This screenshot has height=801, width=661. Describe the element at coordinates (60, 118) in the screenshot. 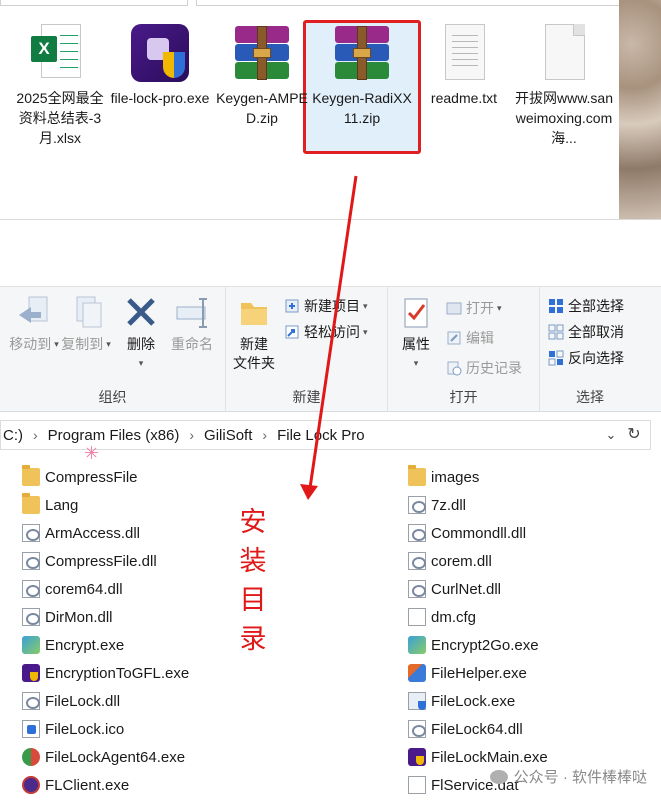

I see `file-tile-label: 2025全网最全资料总结表-3月.xlsx` at that location.